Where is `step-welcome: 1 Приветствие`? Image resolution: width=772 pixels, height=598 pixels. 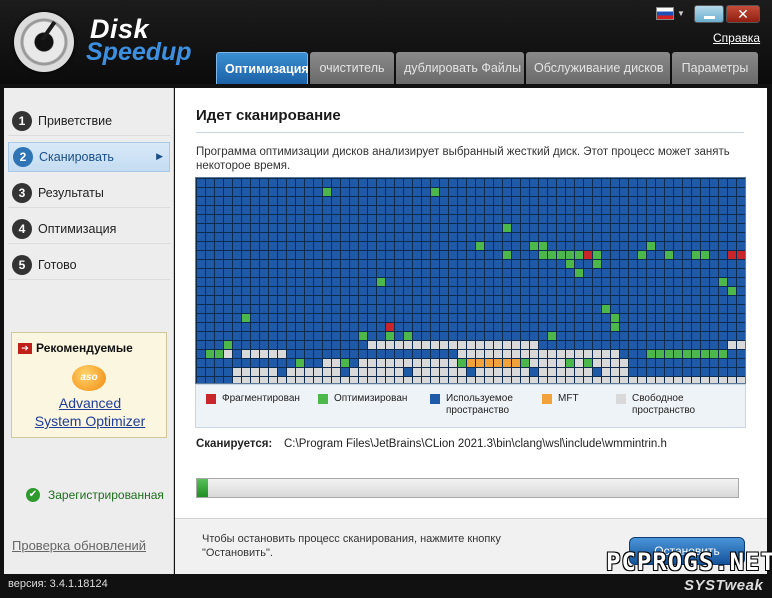
step-welcome: 1 Приветствие is located at coordinates (89, 121).